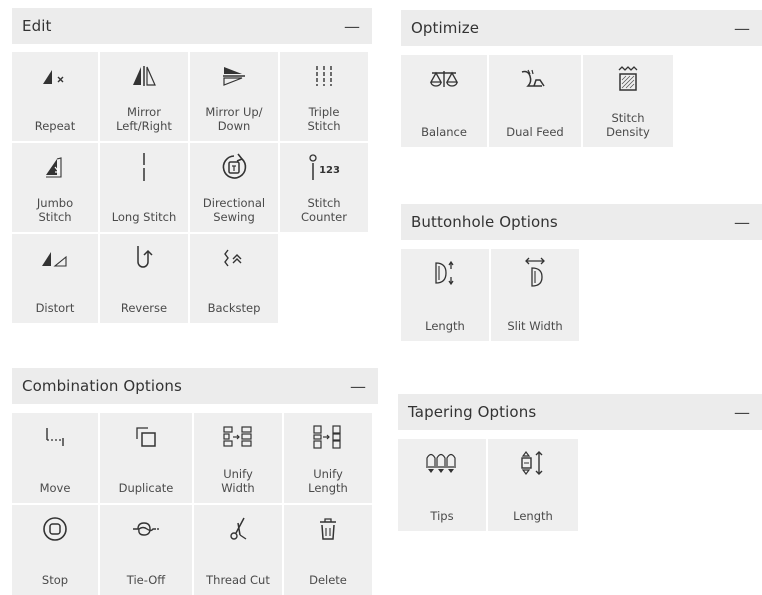  Describe the element at coordinates (234, 278) in the screenshot. I see `backstep-button: Backstep` at that location.